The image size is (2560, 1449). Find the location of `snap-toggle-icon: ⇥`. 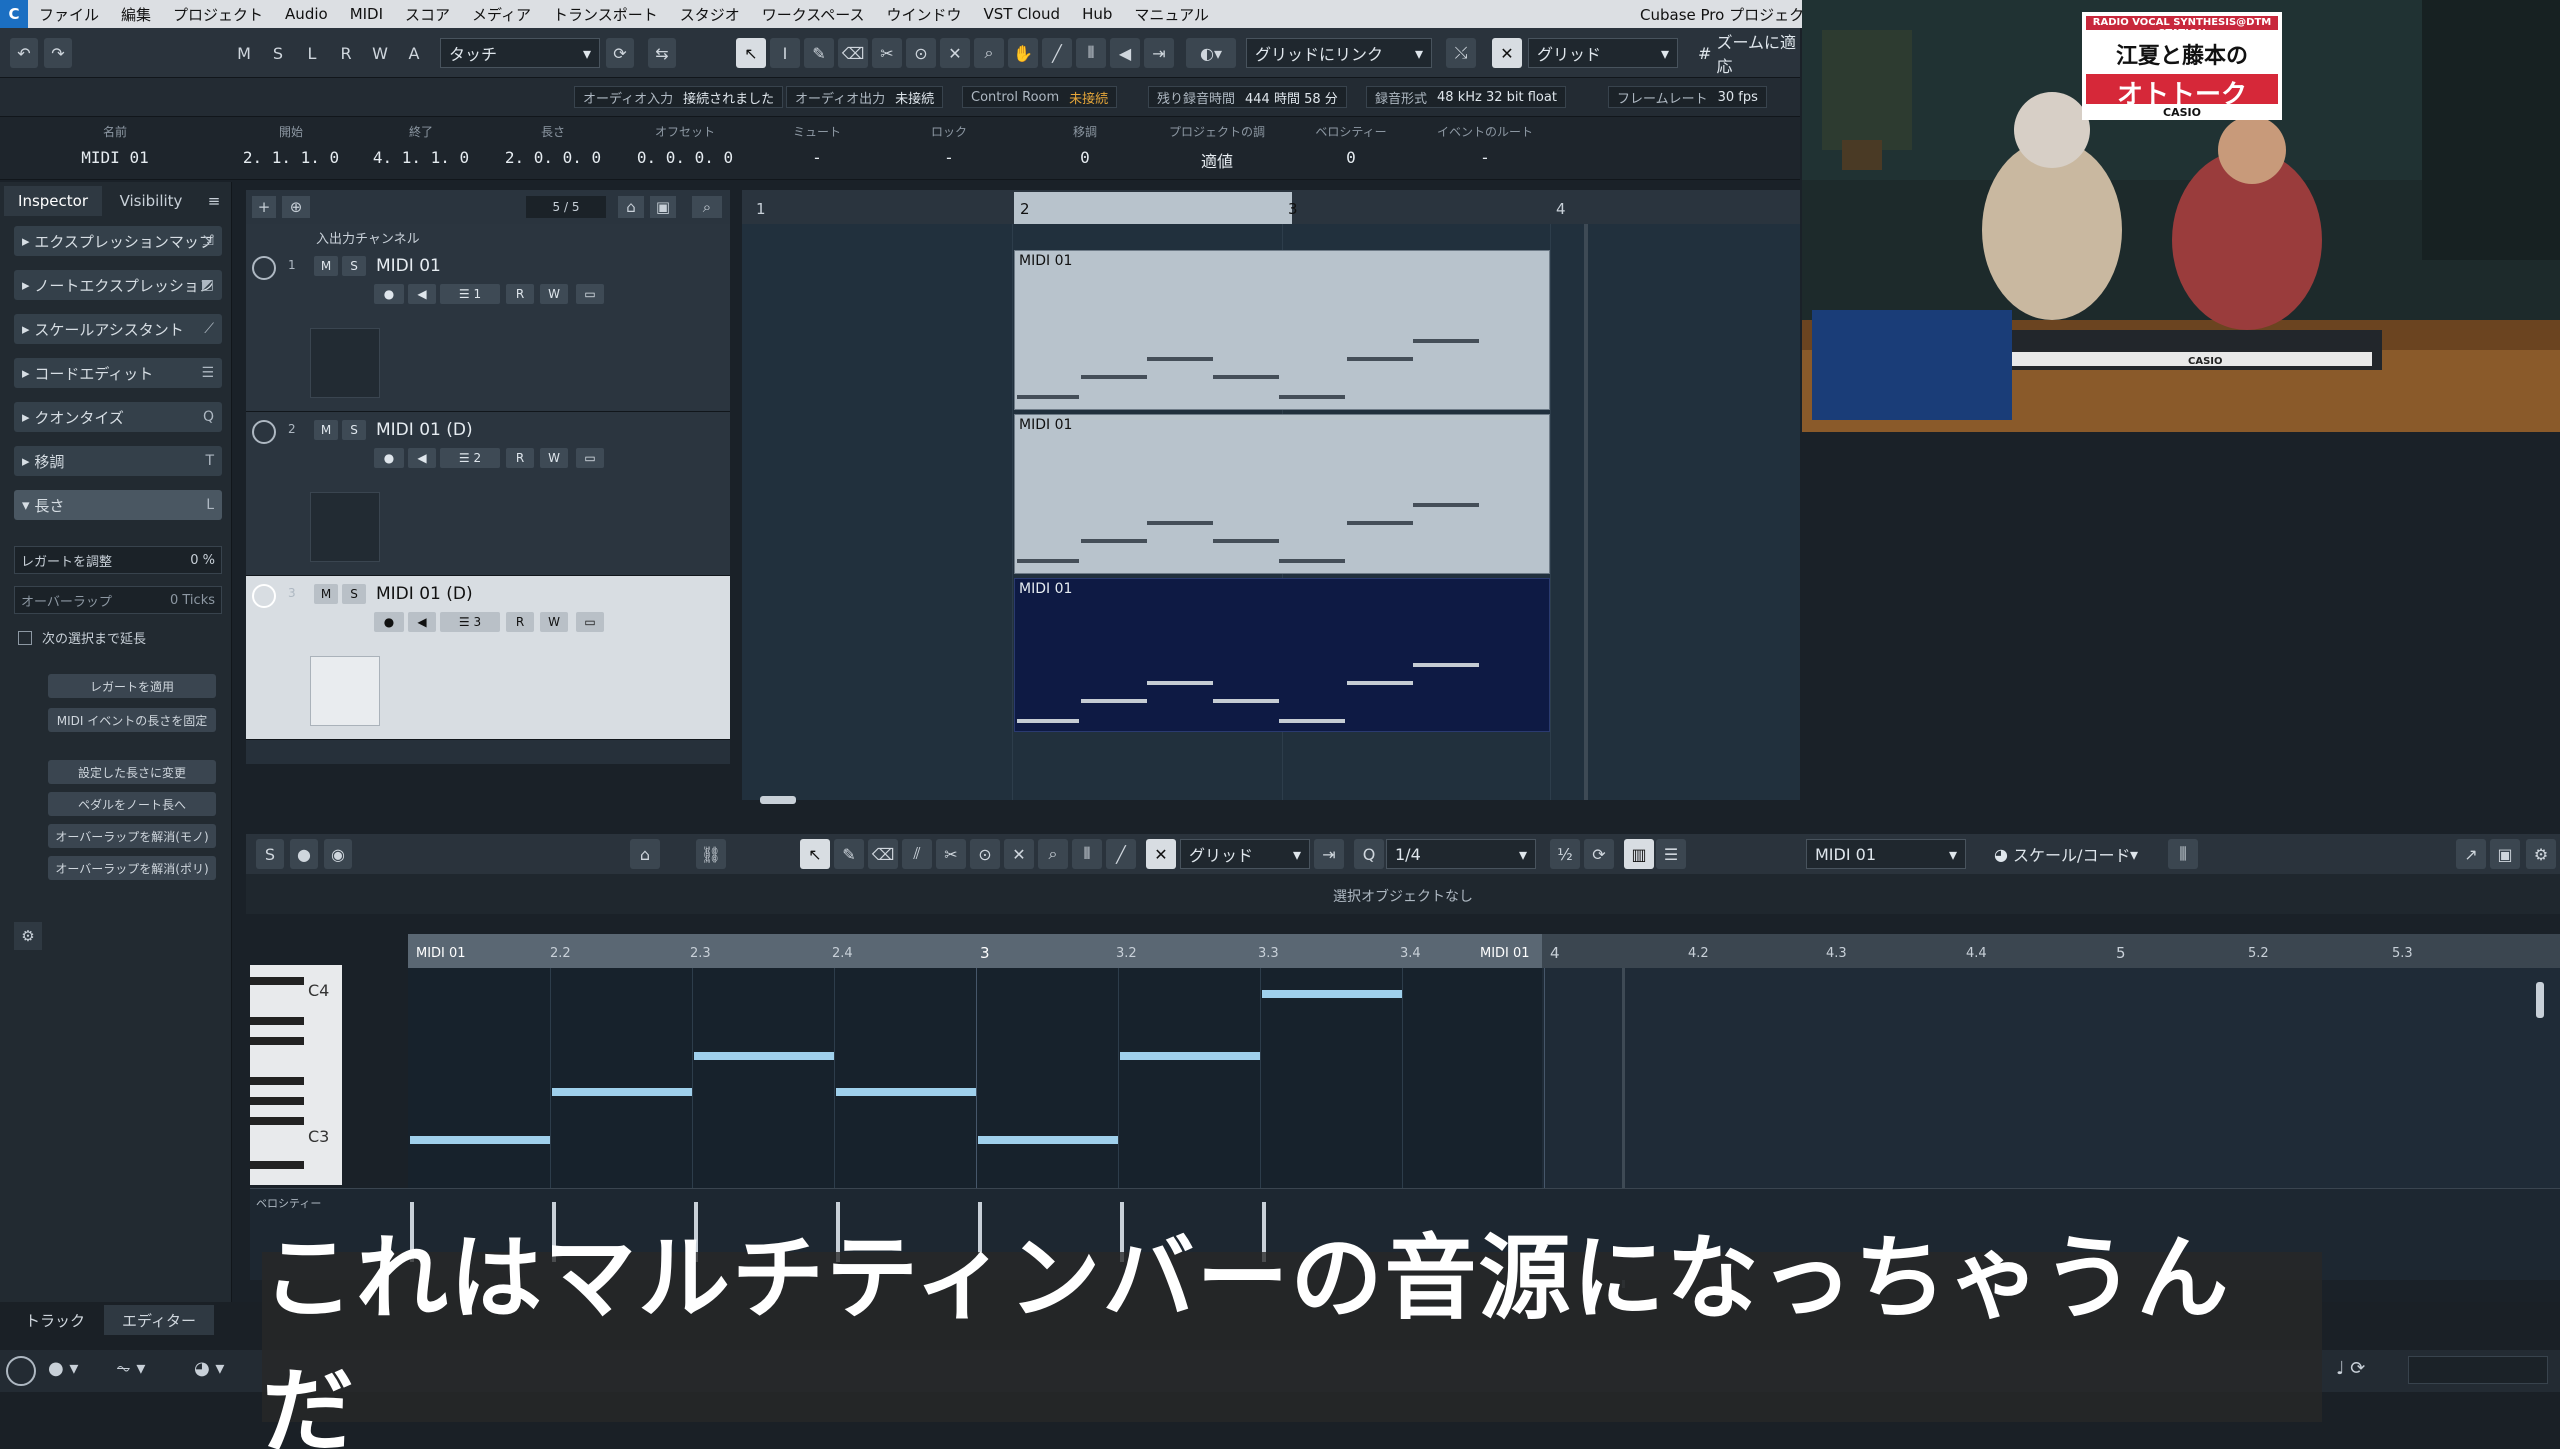

snap-toggle-icon: ⇥ is located at coordinates (1329, 854).